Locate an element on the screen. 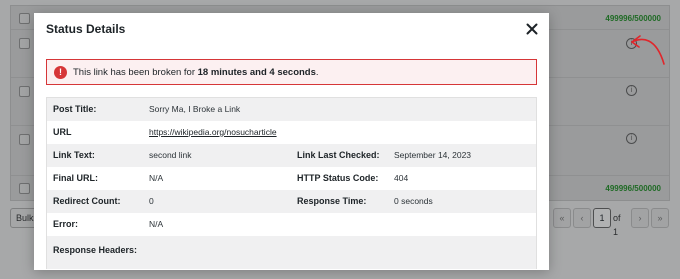 This screenshot has height=279, width=680. error-value: N/A is located at coordinates (156, 224).